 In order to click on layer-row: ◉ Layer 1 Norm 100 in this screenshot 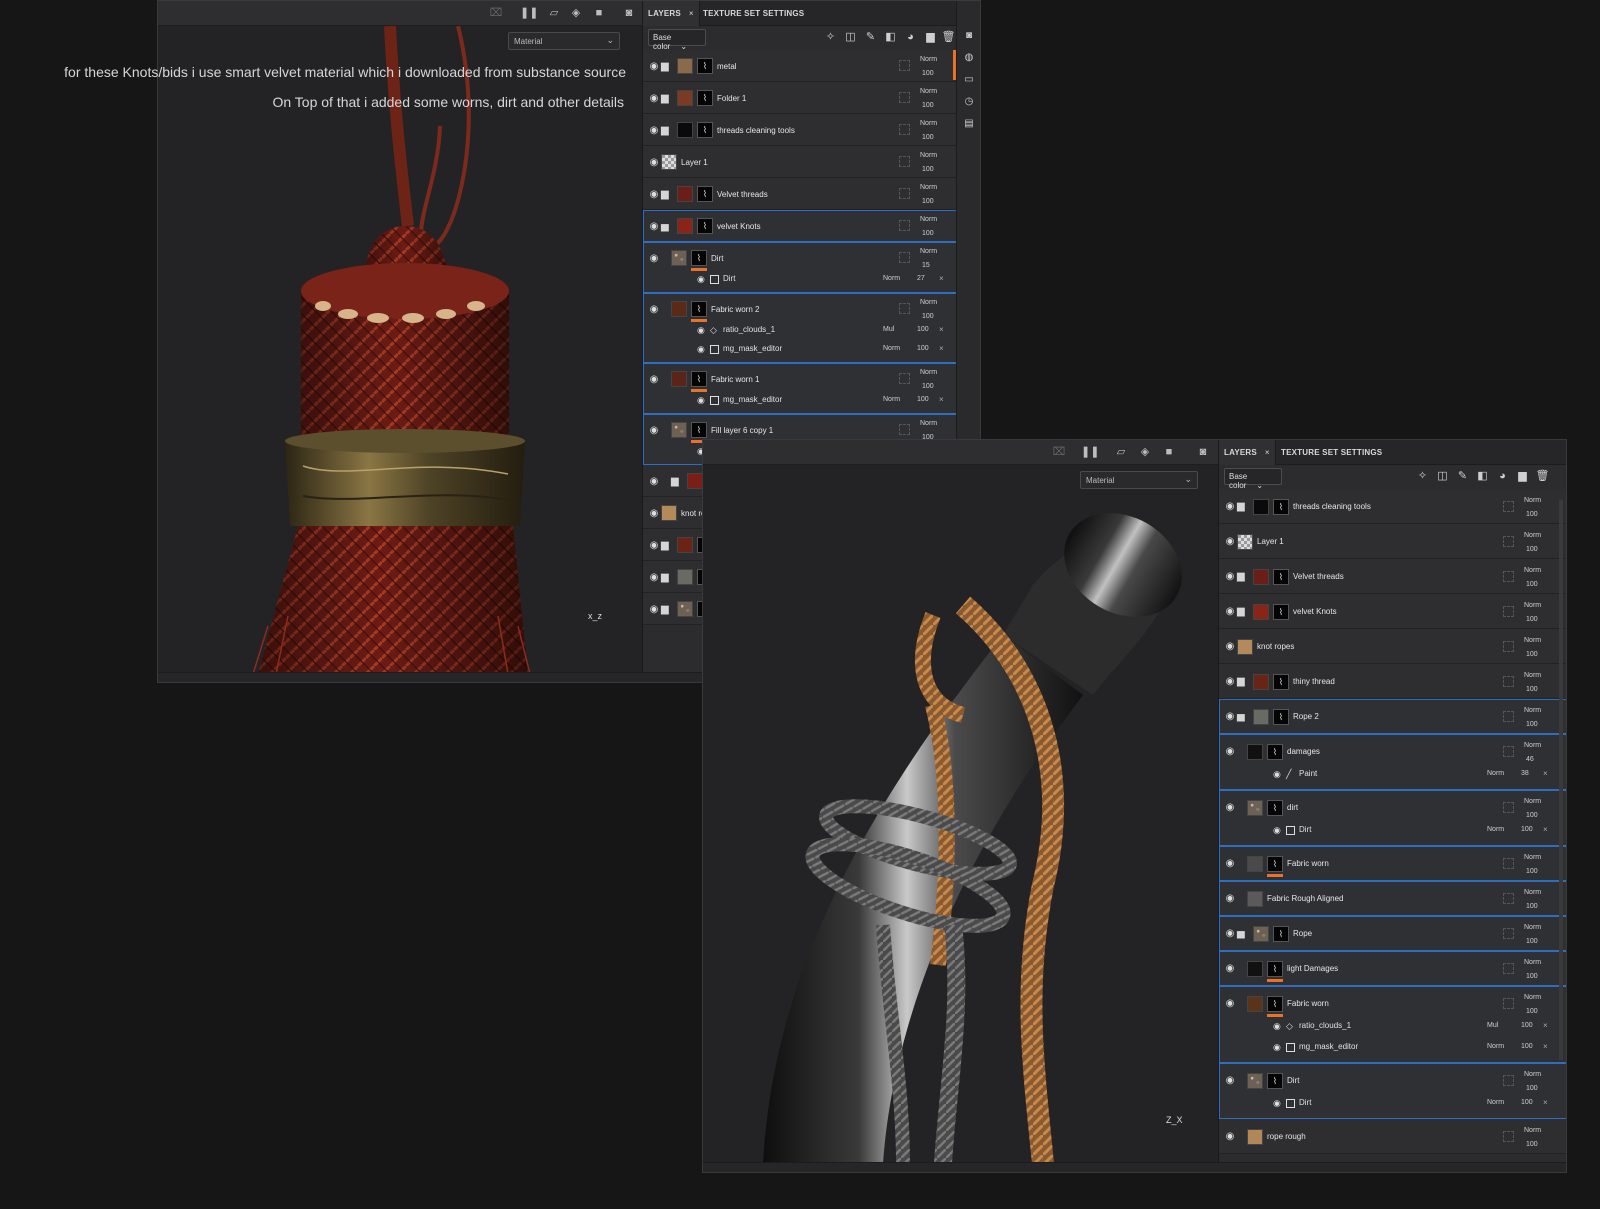, I will do `click(800, 162)`.